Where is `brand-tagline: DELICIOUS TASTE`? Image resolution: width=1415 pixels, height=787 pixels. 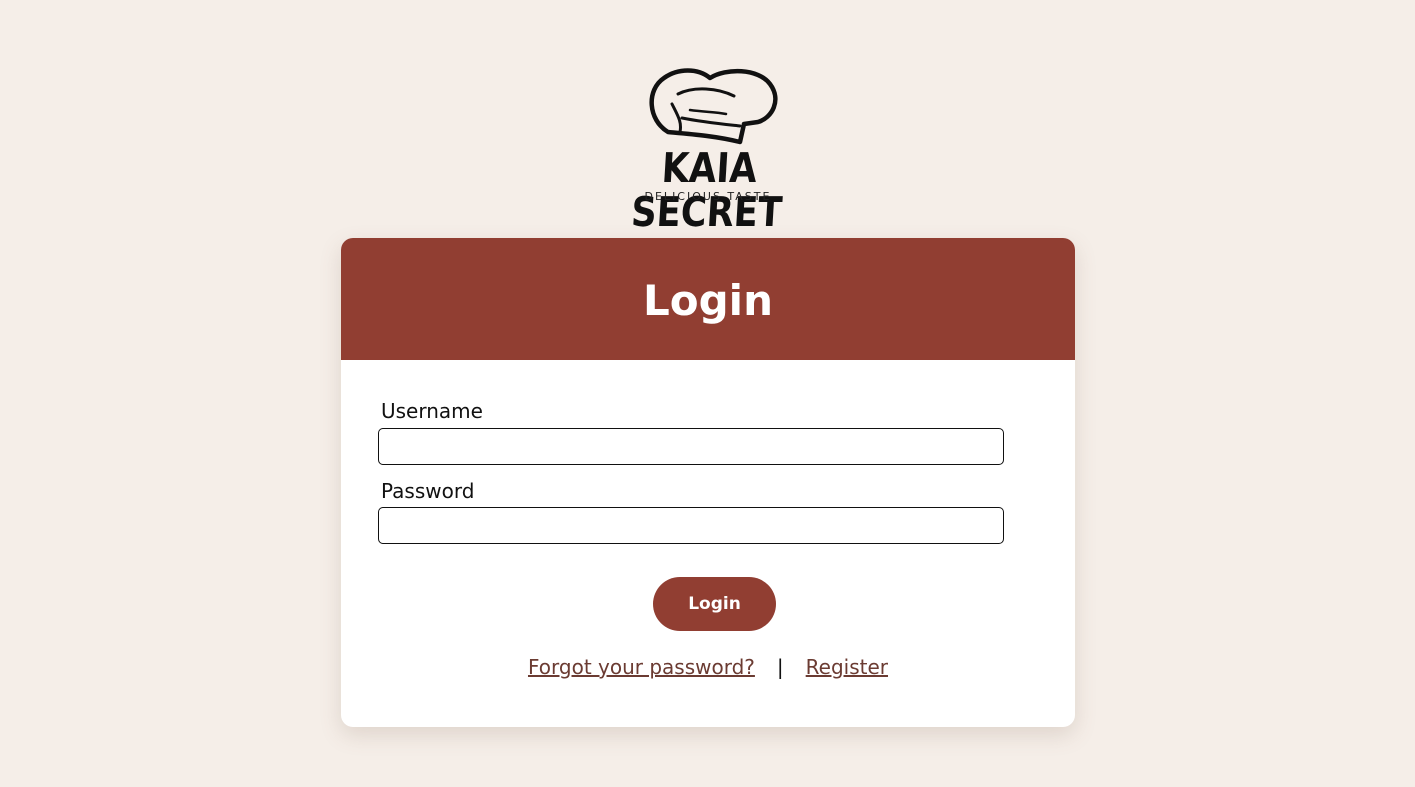
brand-tagline: DELICIOUS TASTE is located at coordinates (708, 196).